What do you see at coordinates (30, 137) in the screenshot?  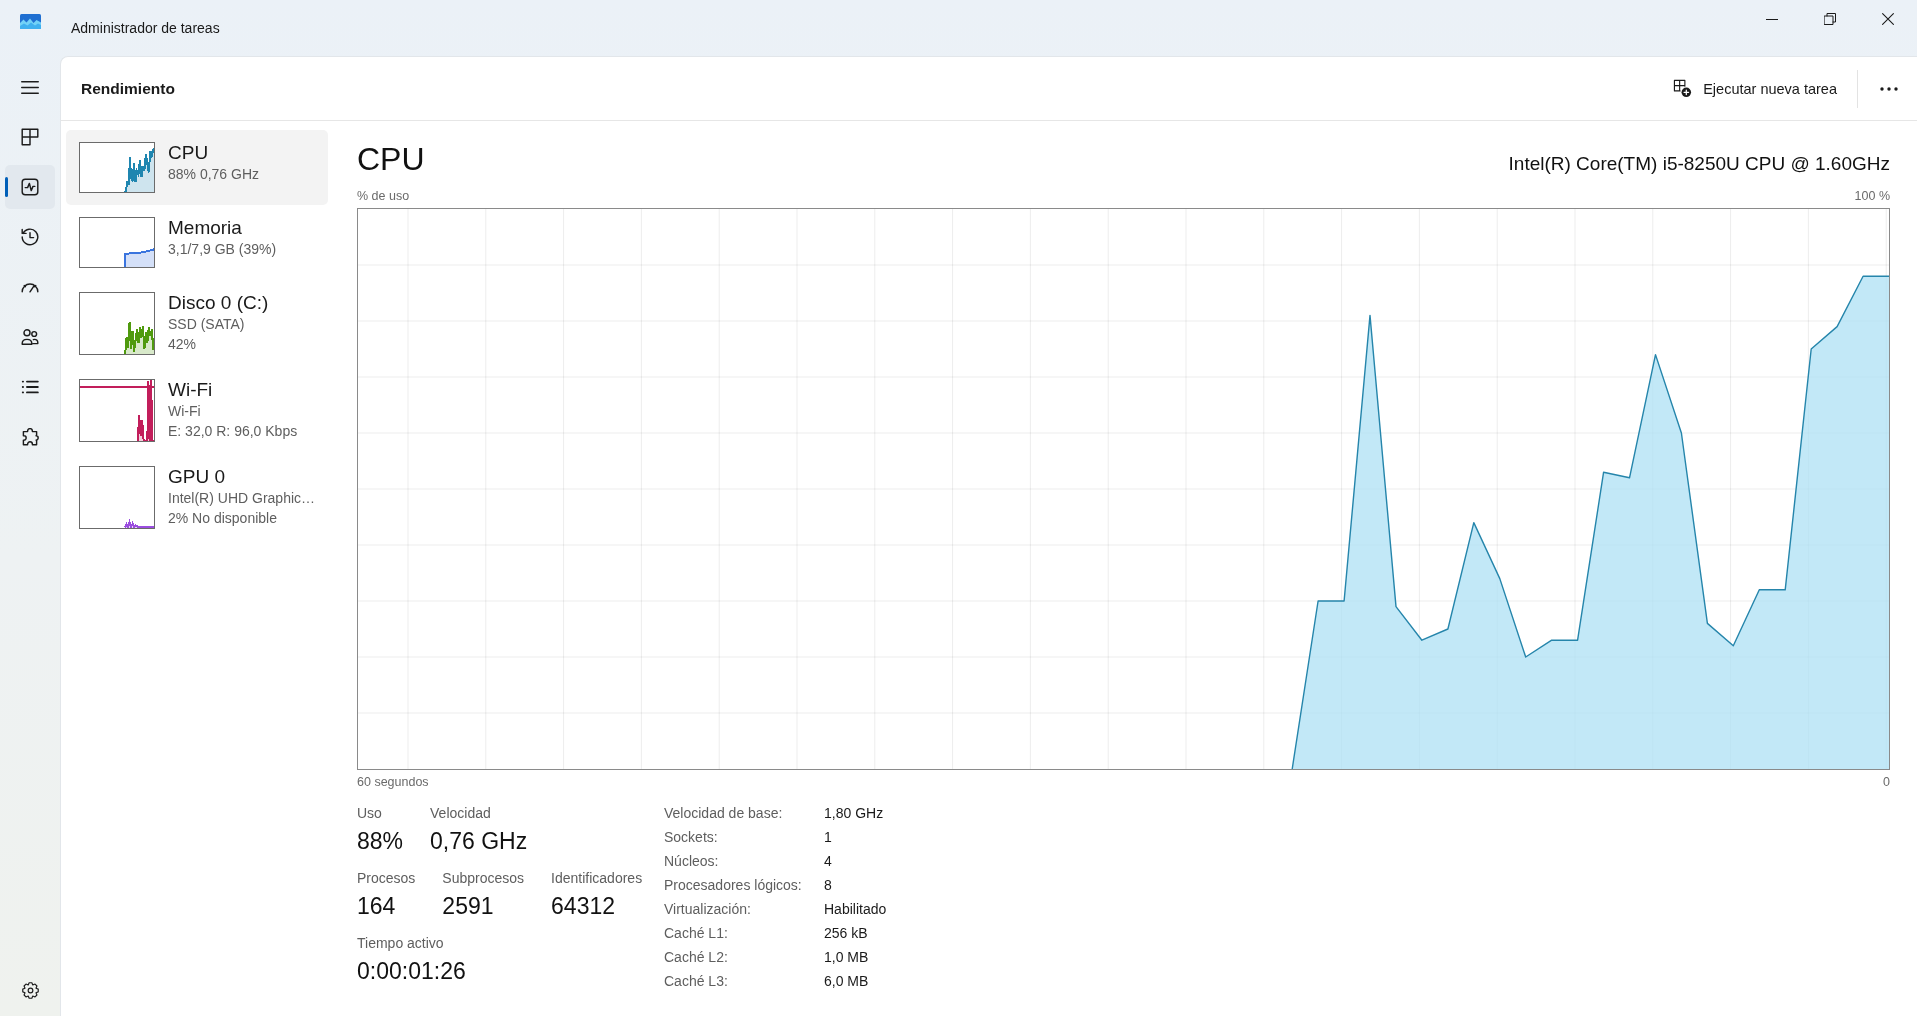 I see `tiles-icon` at bounding box center [30, 137].